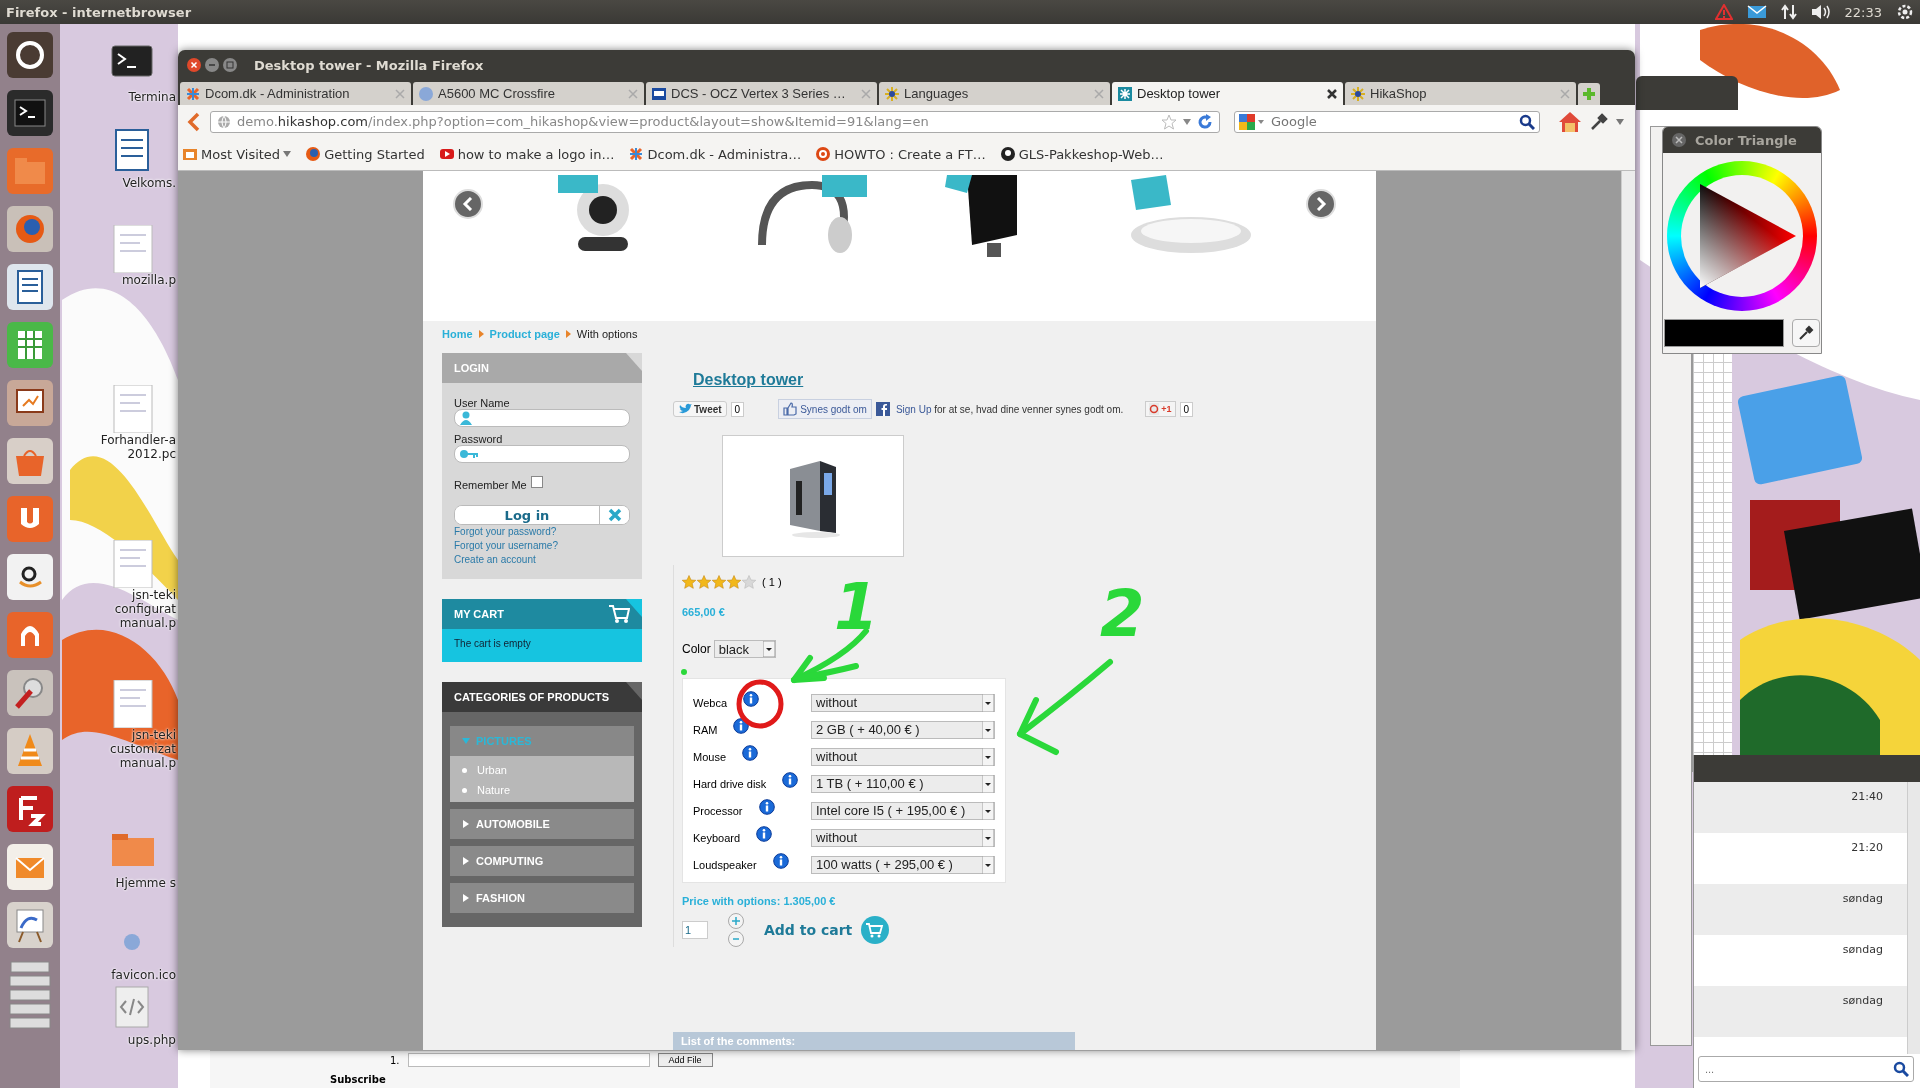 The width and height of the screenshot is (1920, 1088). What do you see at coordinates (827, 930) in the screenshot?
I see `add-to-cart-button: Add to cart` at bounding box center [827, 930].